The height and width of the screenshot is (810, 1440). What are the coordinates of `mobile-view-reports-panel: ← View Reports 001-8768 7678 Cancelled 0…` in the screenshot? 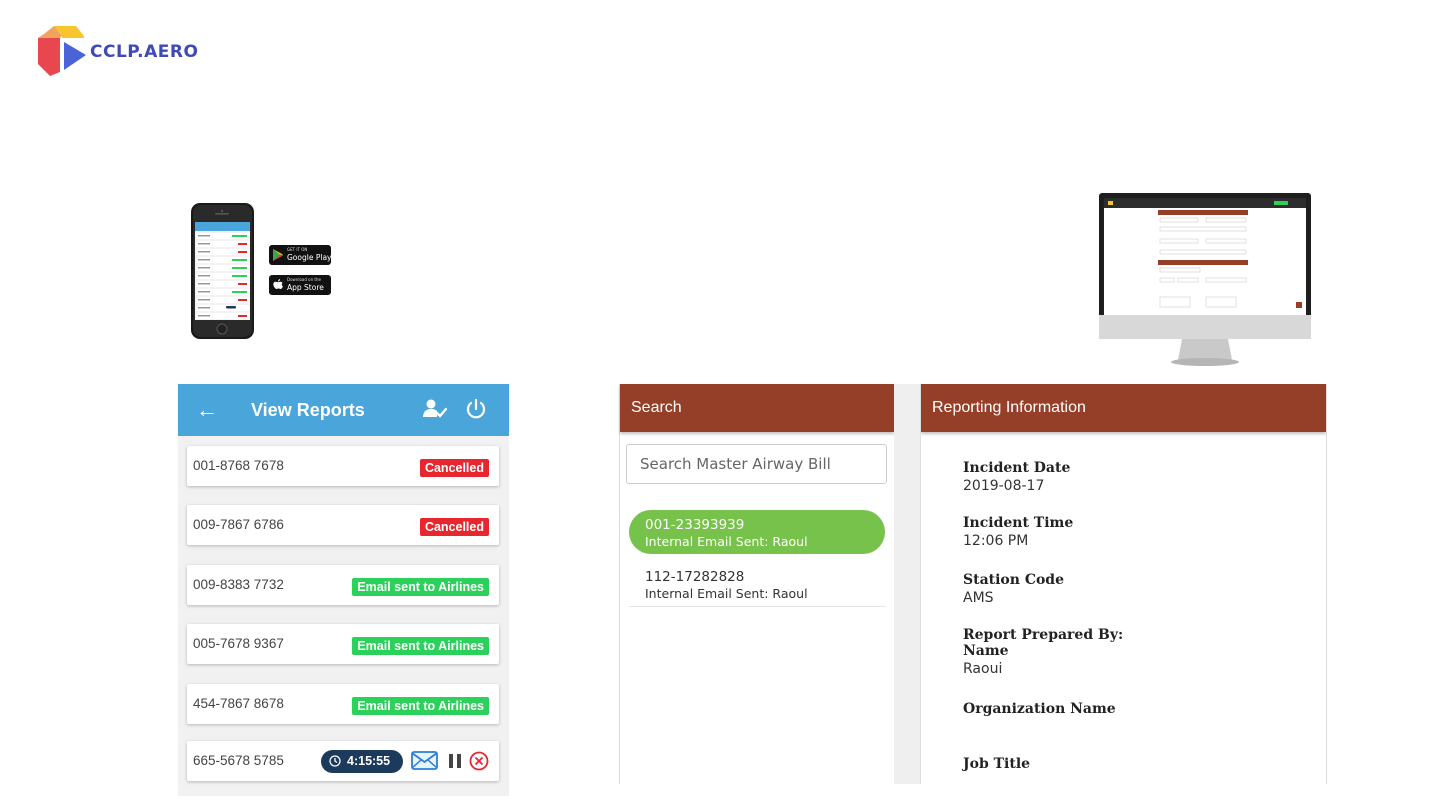 It's located at (343, 590).